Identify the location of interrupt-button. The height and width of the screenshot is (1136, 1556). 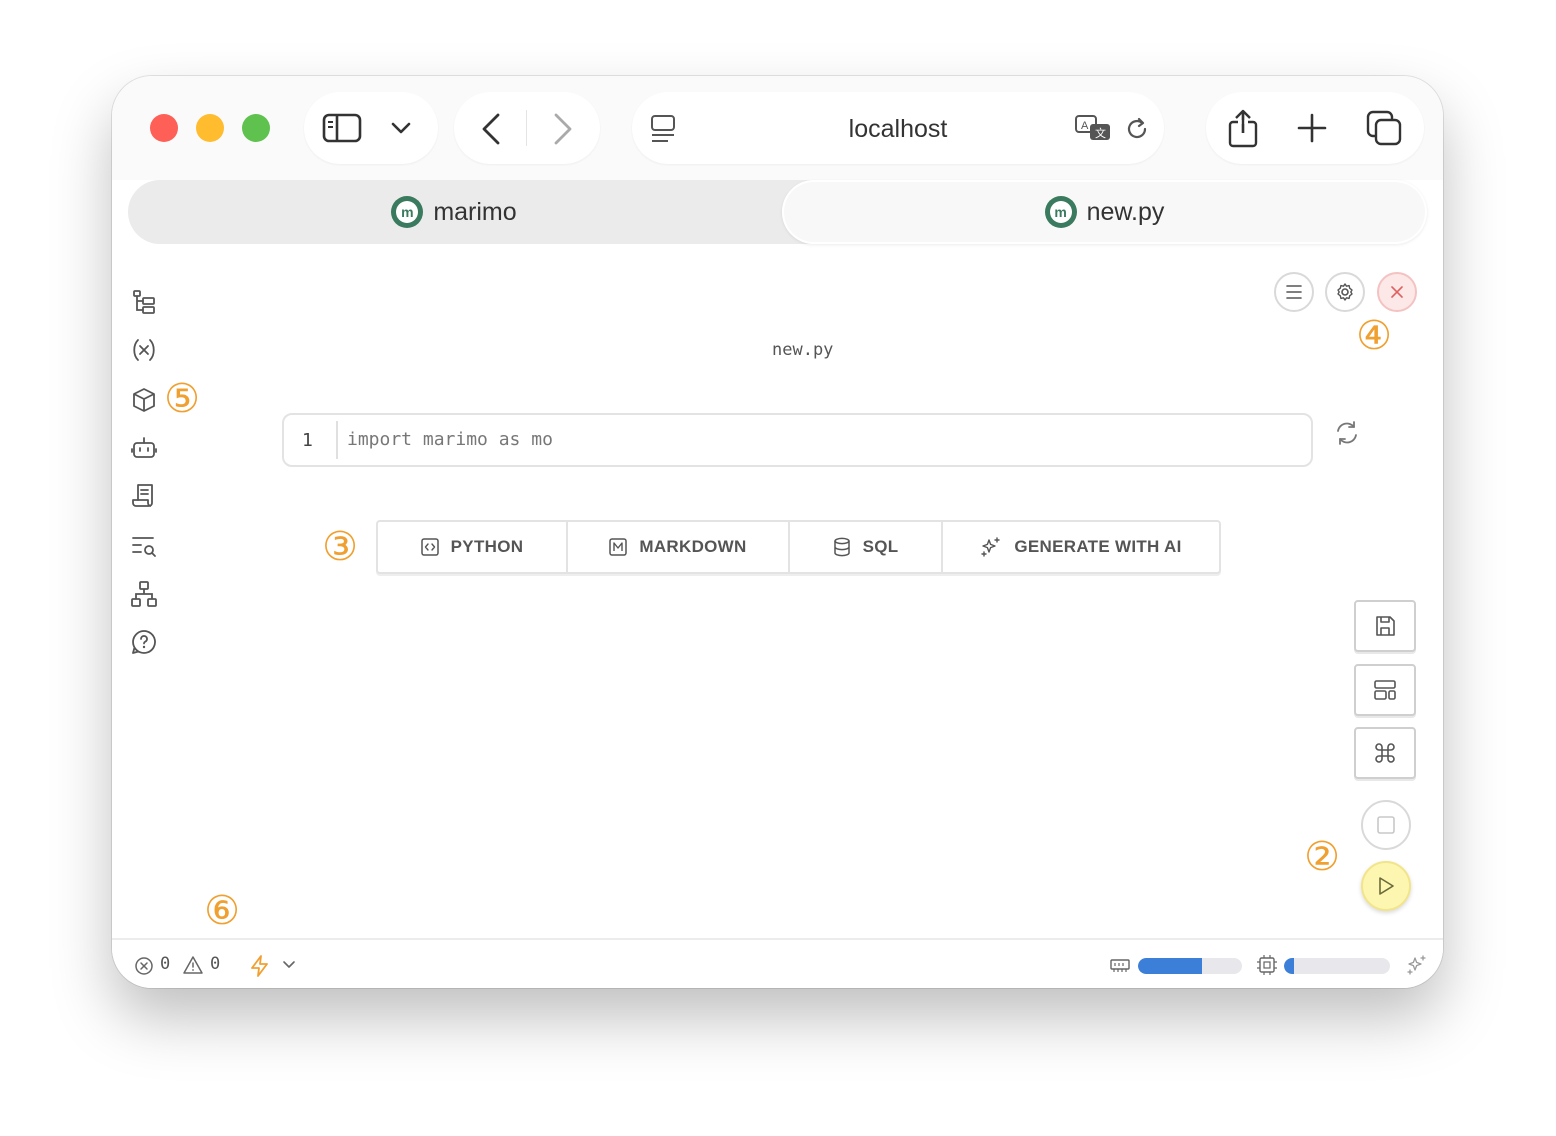
(1386, 825).